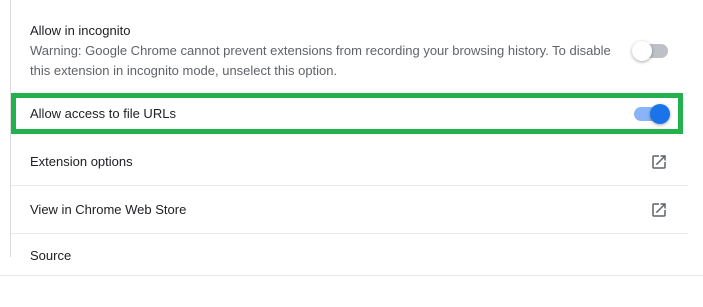  What do you see at coordinates (80, 30) in the screenshot?
I see `allow-incognito-label: Allow in incognito` at bounding box center [80, 30].